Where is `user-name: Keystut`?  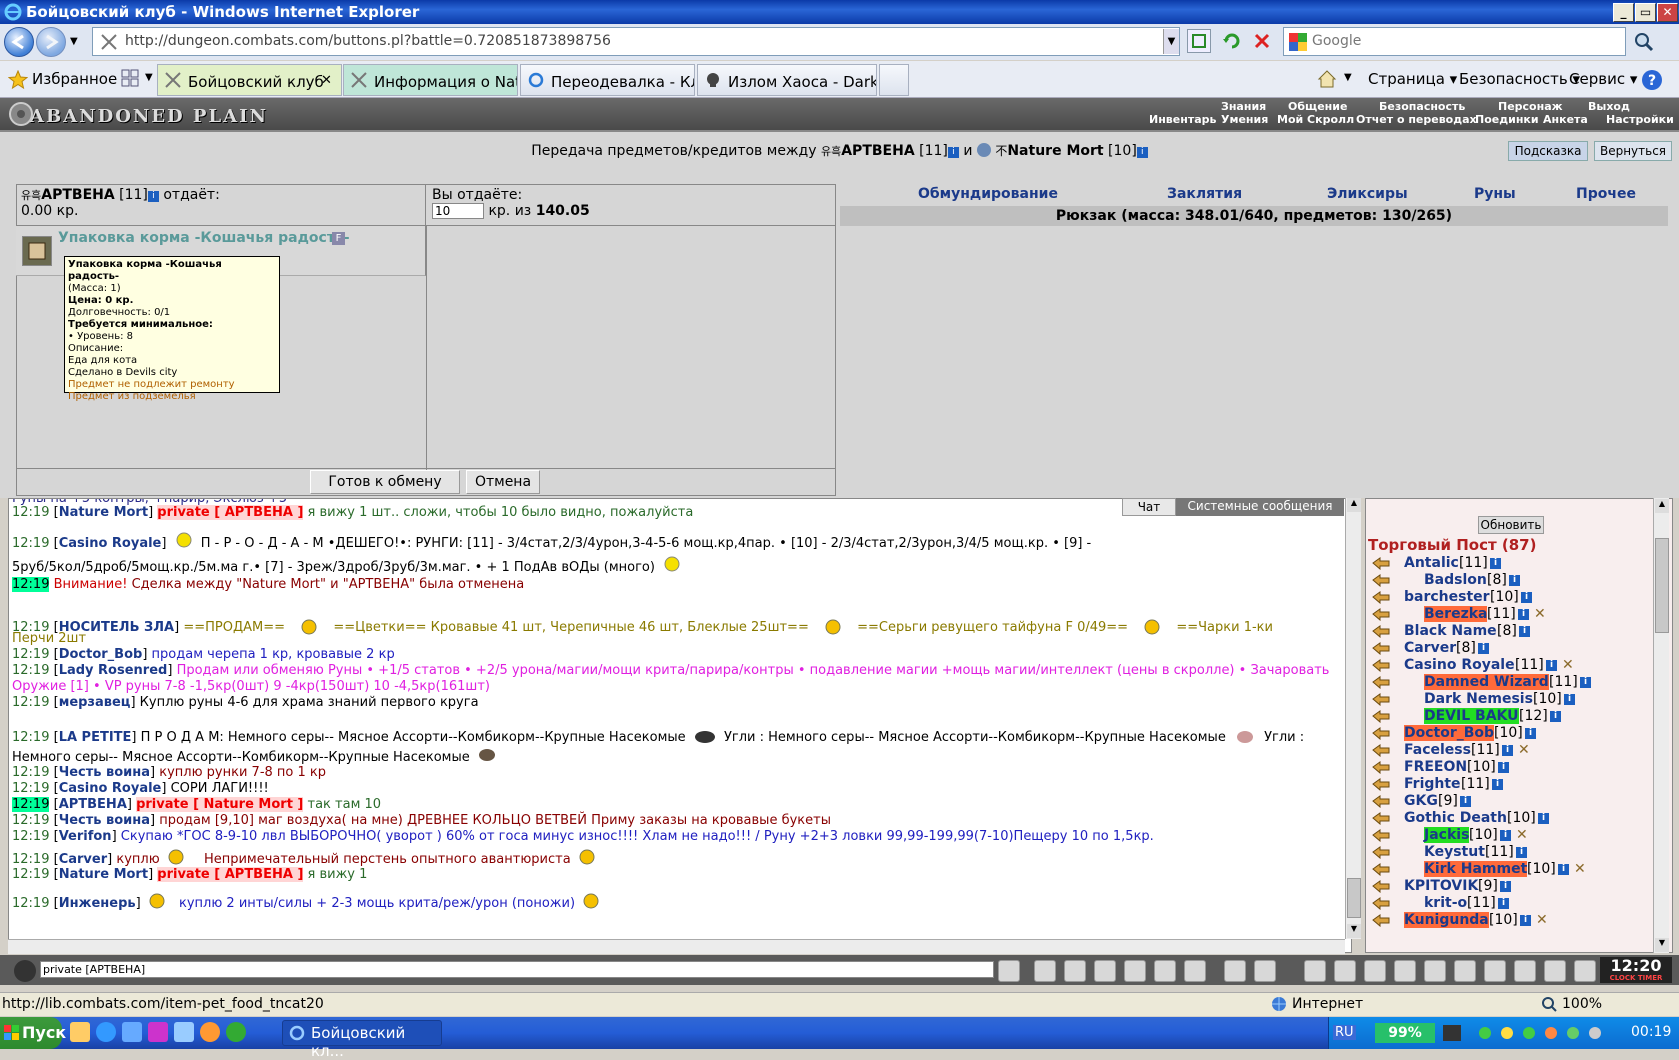
user-name: Keystut is located at coordinates (1454, 852).